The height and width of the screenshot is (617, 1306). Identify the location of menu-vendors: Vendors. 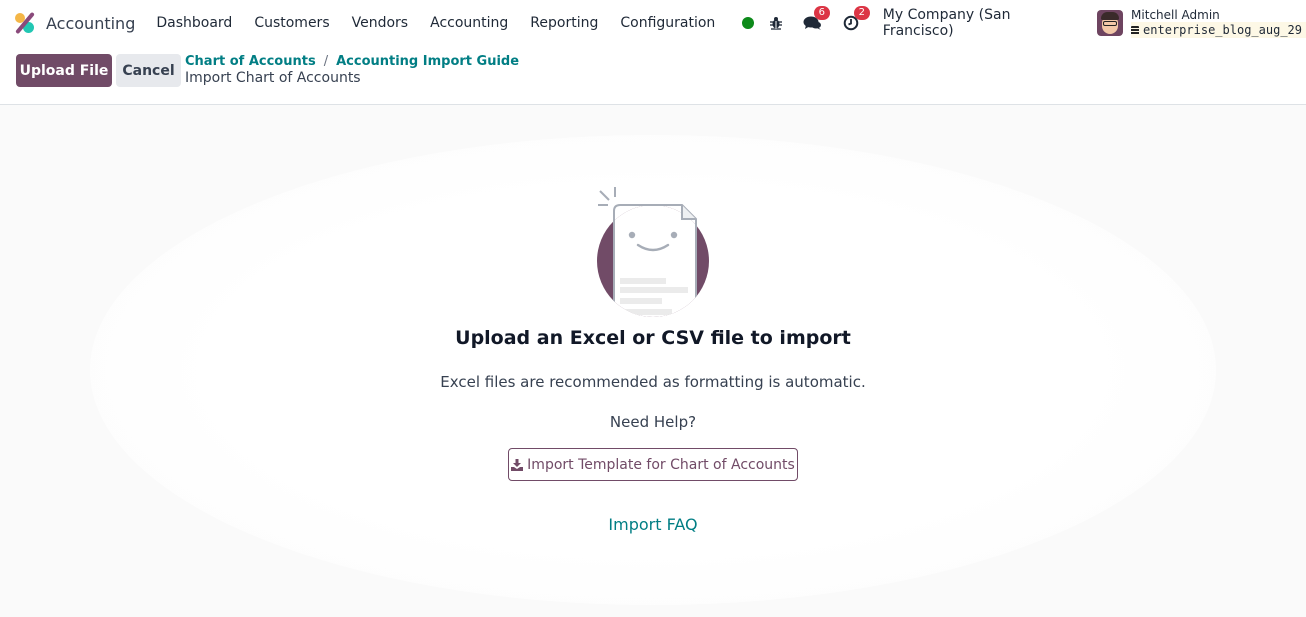
(380, 23).